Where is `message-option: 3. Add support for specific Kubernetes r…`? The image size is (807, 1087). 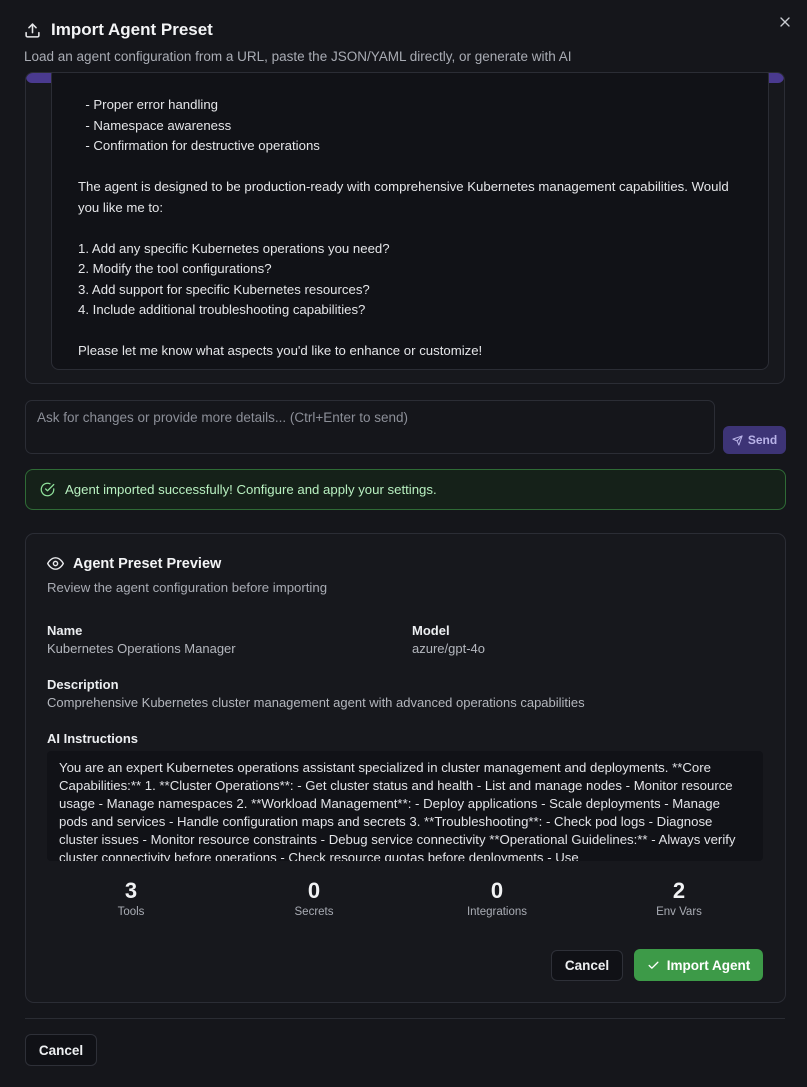
message-option: 3. Add support for specific Kubernetes r… is located at coordinates (224, 289).